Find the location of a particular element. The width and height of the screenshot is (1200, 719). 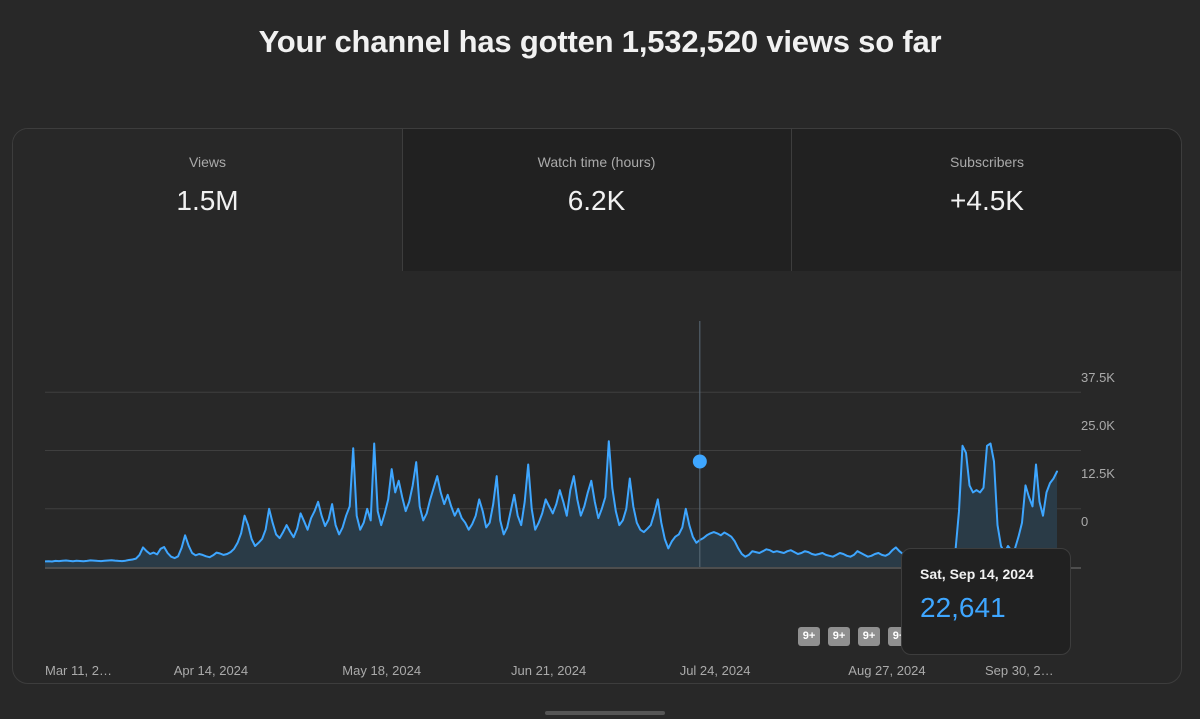

horizontal-scrollbar is located at coordinates (605, 713).